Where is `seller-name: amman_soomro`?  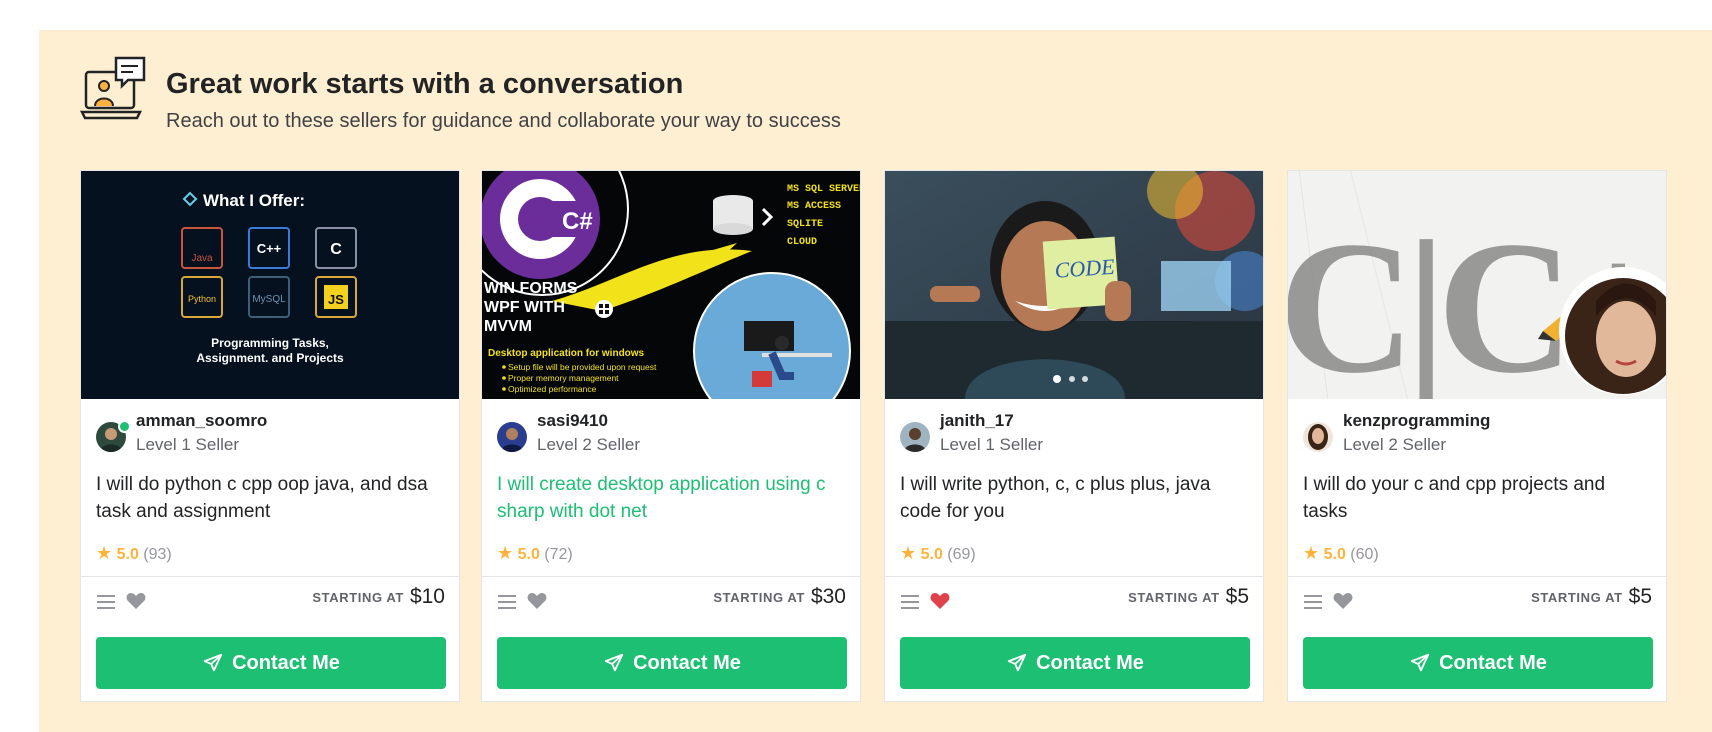 seller-name: amman_soomro is located at coordinates (201, 421).